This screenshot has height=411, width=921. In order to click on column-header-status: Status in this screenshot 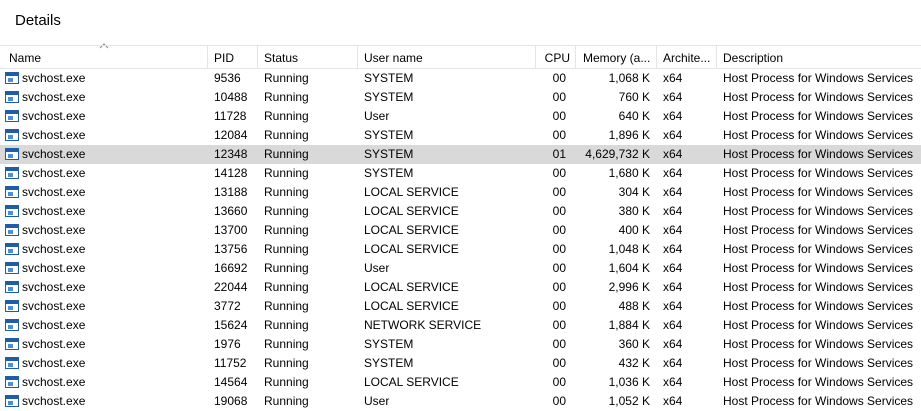, I will do `click(308, 57)`.